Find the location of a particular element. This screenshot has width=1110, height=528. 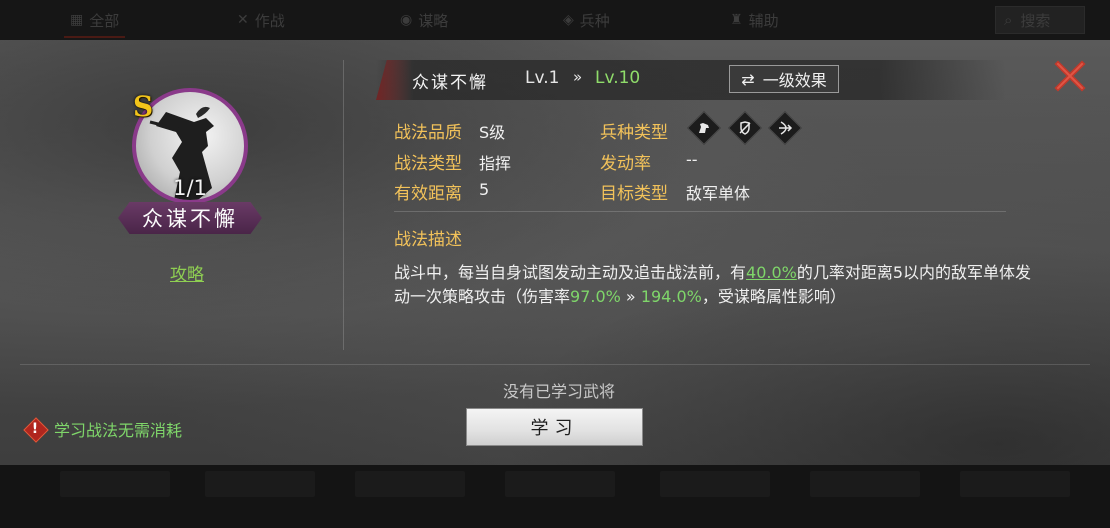

swords-icon: ✕ is located at coordinates (243, 20).